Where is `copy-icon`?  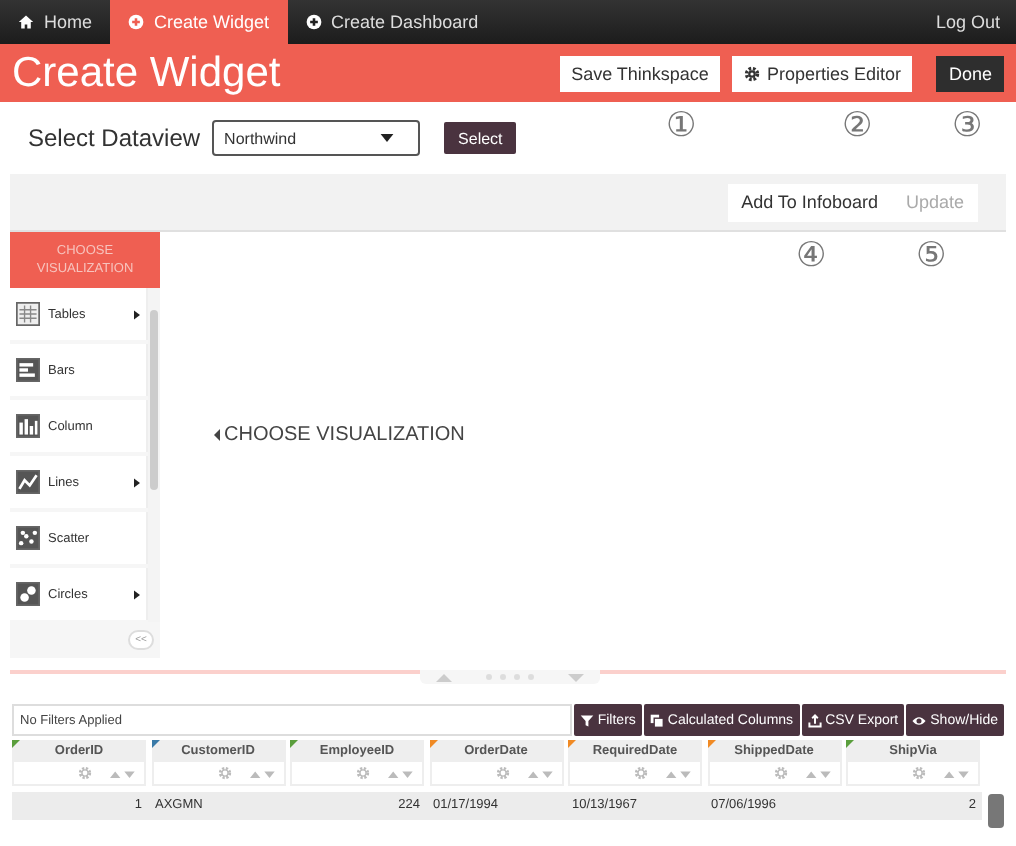
copy-icon is located at coordinates (656, 720).